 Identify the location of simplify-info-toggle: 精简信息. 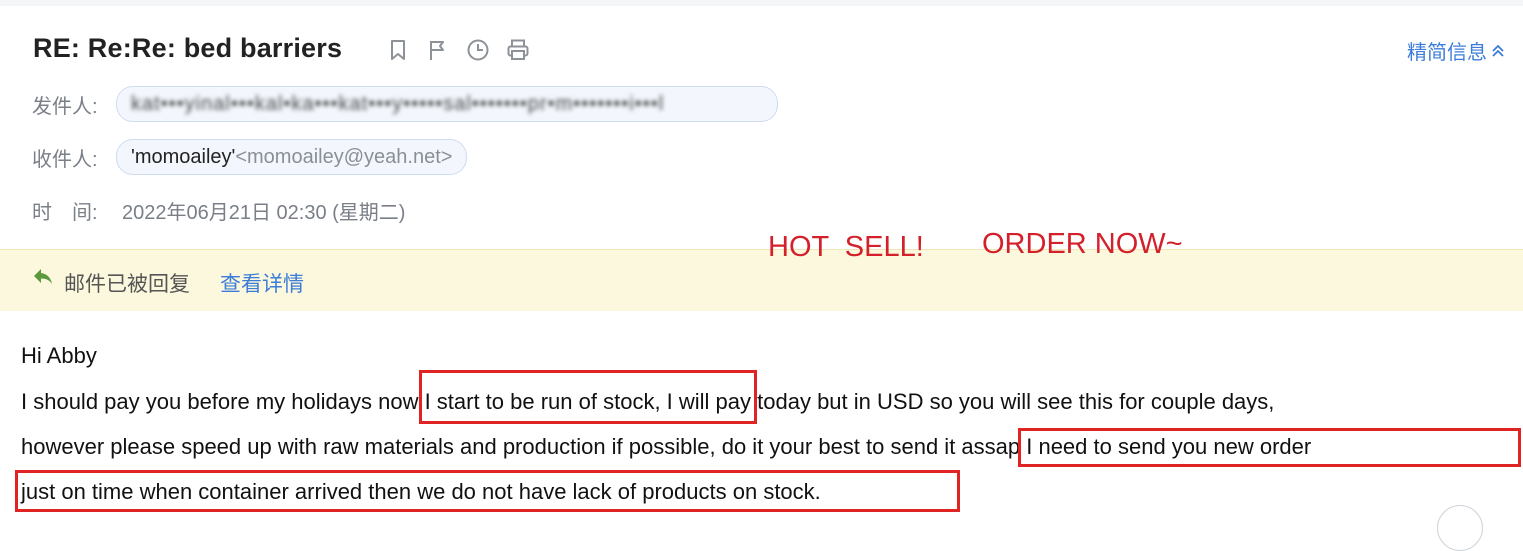
(1456, 50).